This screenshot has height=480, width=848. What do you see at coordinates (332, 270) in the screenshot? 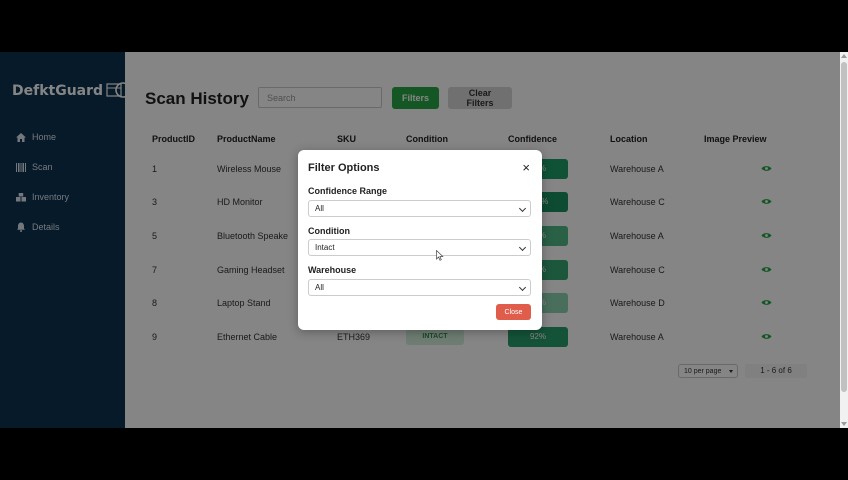
I see `warehouse-label: Warehouse` at bounding box center [332, 270].